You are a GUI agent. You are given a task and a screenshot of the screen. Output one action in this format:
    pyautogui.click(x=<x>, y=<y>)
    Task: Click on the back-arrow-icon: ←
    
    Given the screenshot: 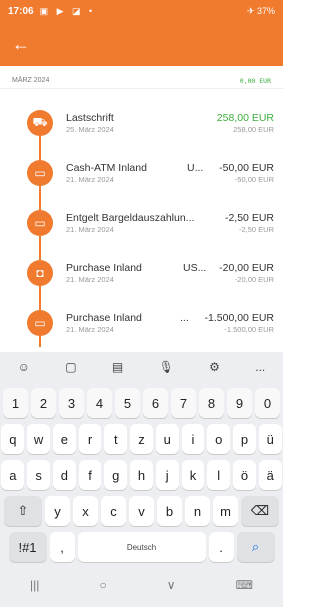 What is the action you would take?
    pyautogui.click(x=21, y=44)
    